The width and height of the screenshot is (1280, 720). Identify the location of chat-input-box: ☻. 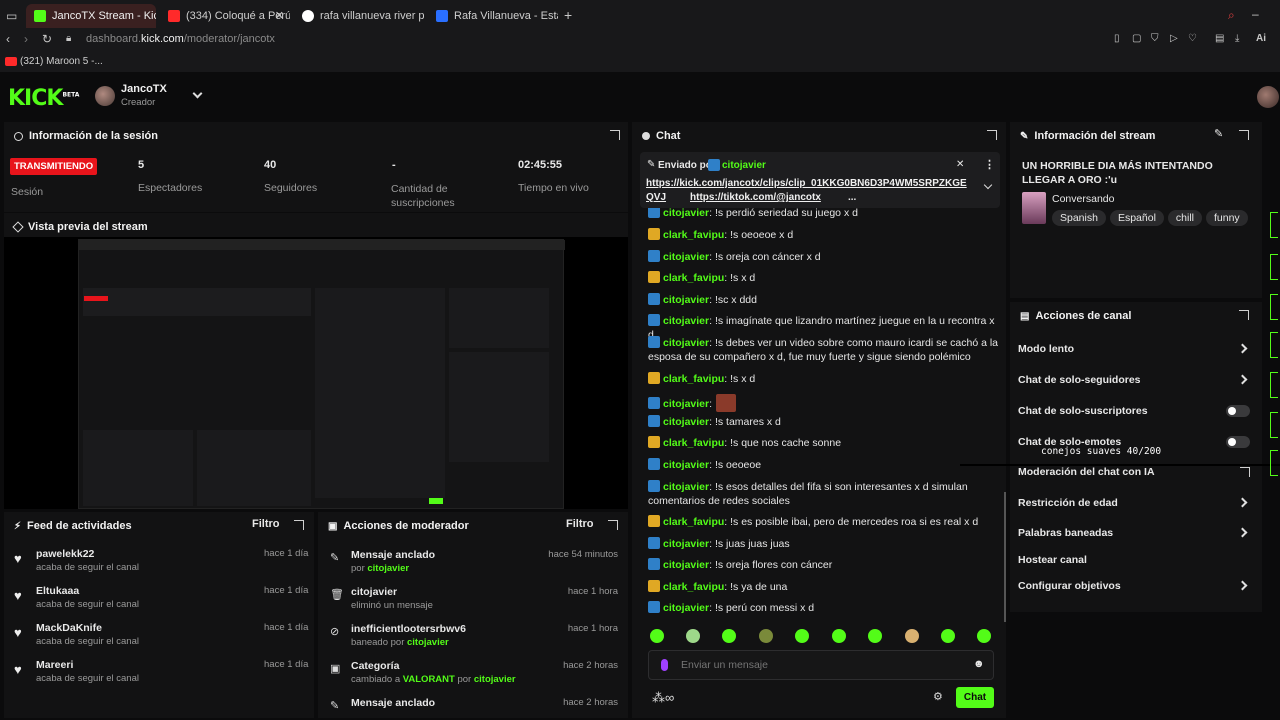
(821, 665).